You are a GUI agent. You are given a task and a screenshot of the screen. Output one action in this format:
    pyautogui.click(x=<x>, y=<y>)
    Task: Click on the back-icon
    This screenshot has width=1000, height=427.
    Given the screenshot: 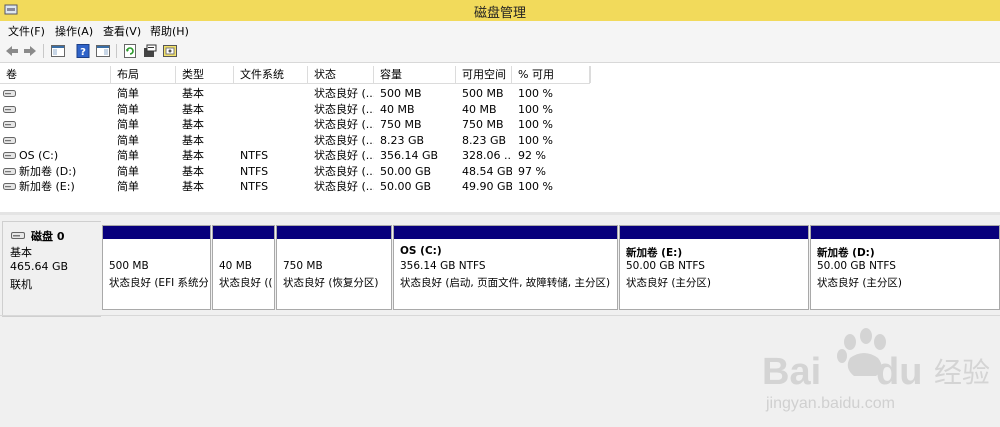 What is the action you would take?
    pyautogui.click(x=12, y=51)
    